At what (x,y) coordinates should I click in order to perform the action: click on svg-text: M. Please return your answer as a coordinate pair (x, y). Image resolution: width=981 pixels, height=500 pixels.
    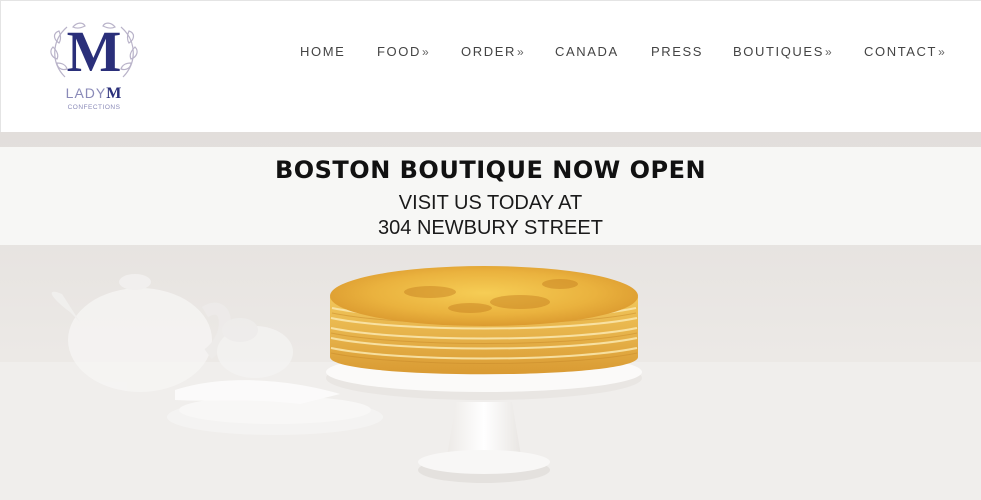
    Looking at the image, I should click on (94, 51).